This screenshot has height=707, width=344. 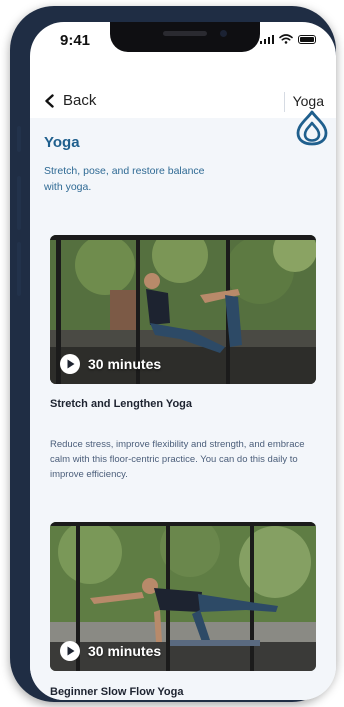 What do you see at coordinates (223, 33) in the screenshot?
I see `camera-icon` at bounding box center [223, 33].